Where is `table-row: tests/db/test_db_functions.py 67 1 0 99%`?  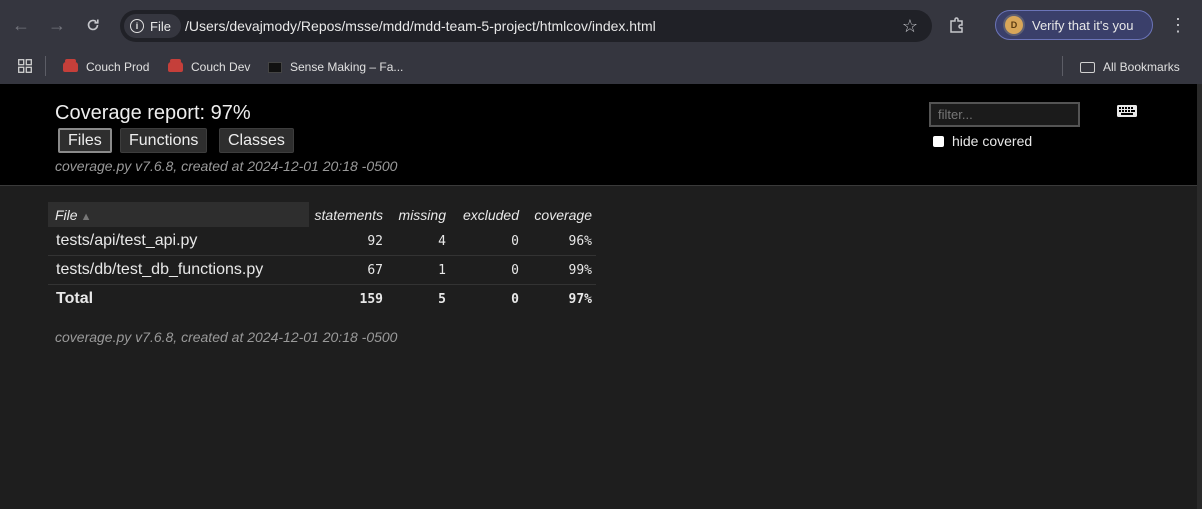
table-row: tests/db/test_db_functions.py 67 1 0 99% is located at coordinates (322, 270).